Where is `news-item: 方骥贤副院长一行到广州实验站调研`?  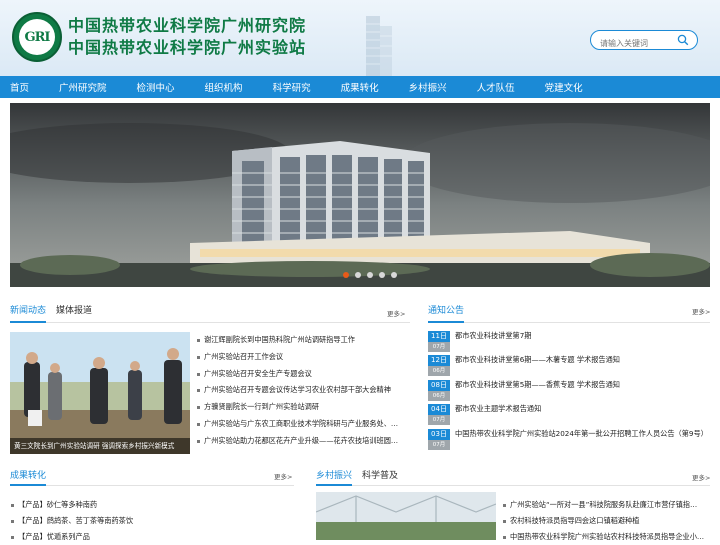
news-item: 方骥贤副院长一行到广州实验站调研 is located at coordinates (303, 407).